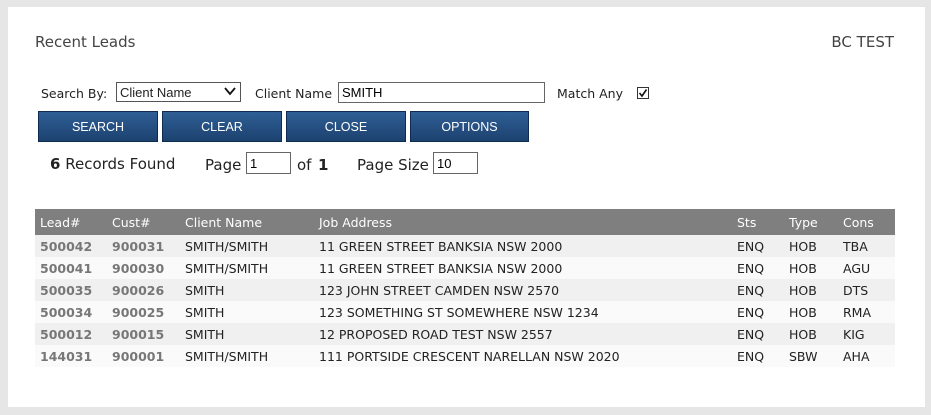  What do you see at coordinates (441, 92) in the screenshot?
I see `client-name-input` at bounding box center [441, 92].